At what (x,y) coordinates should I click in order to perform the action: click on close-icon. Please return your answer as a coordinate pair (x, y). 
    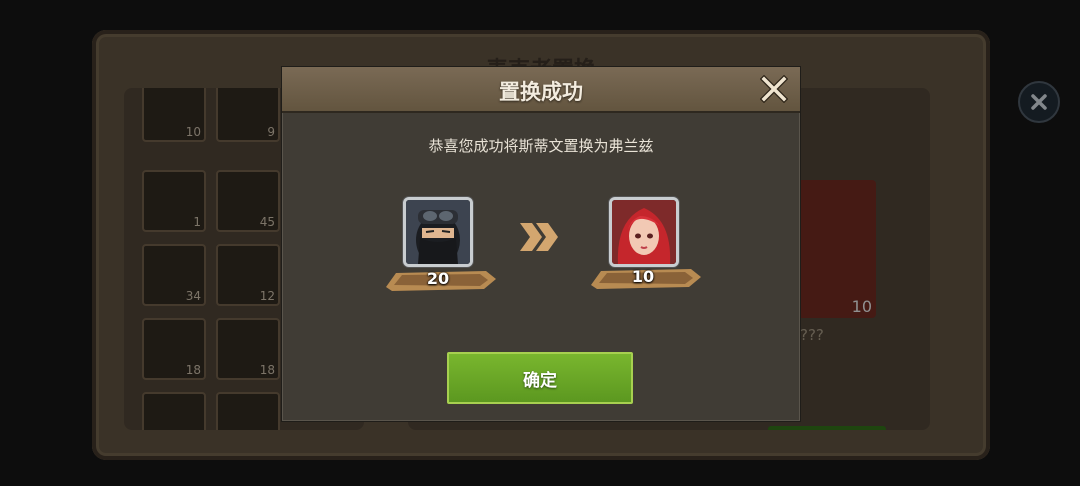
    Looking at the image, I should click on (774, 89).